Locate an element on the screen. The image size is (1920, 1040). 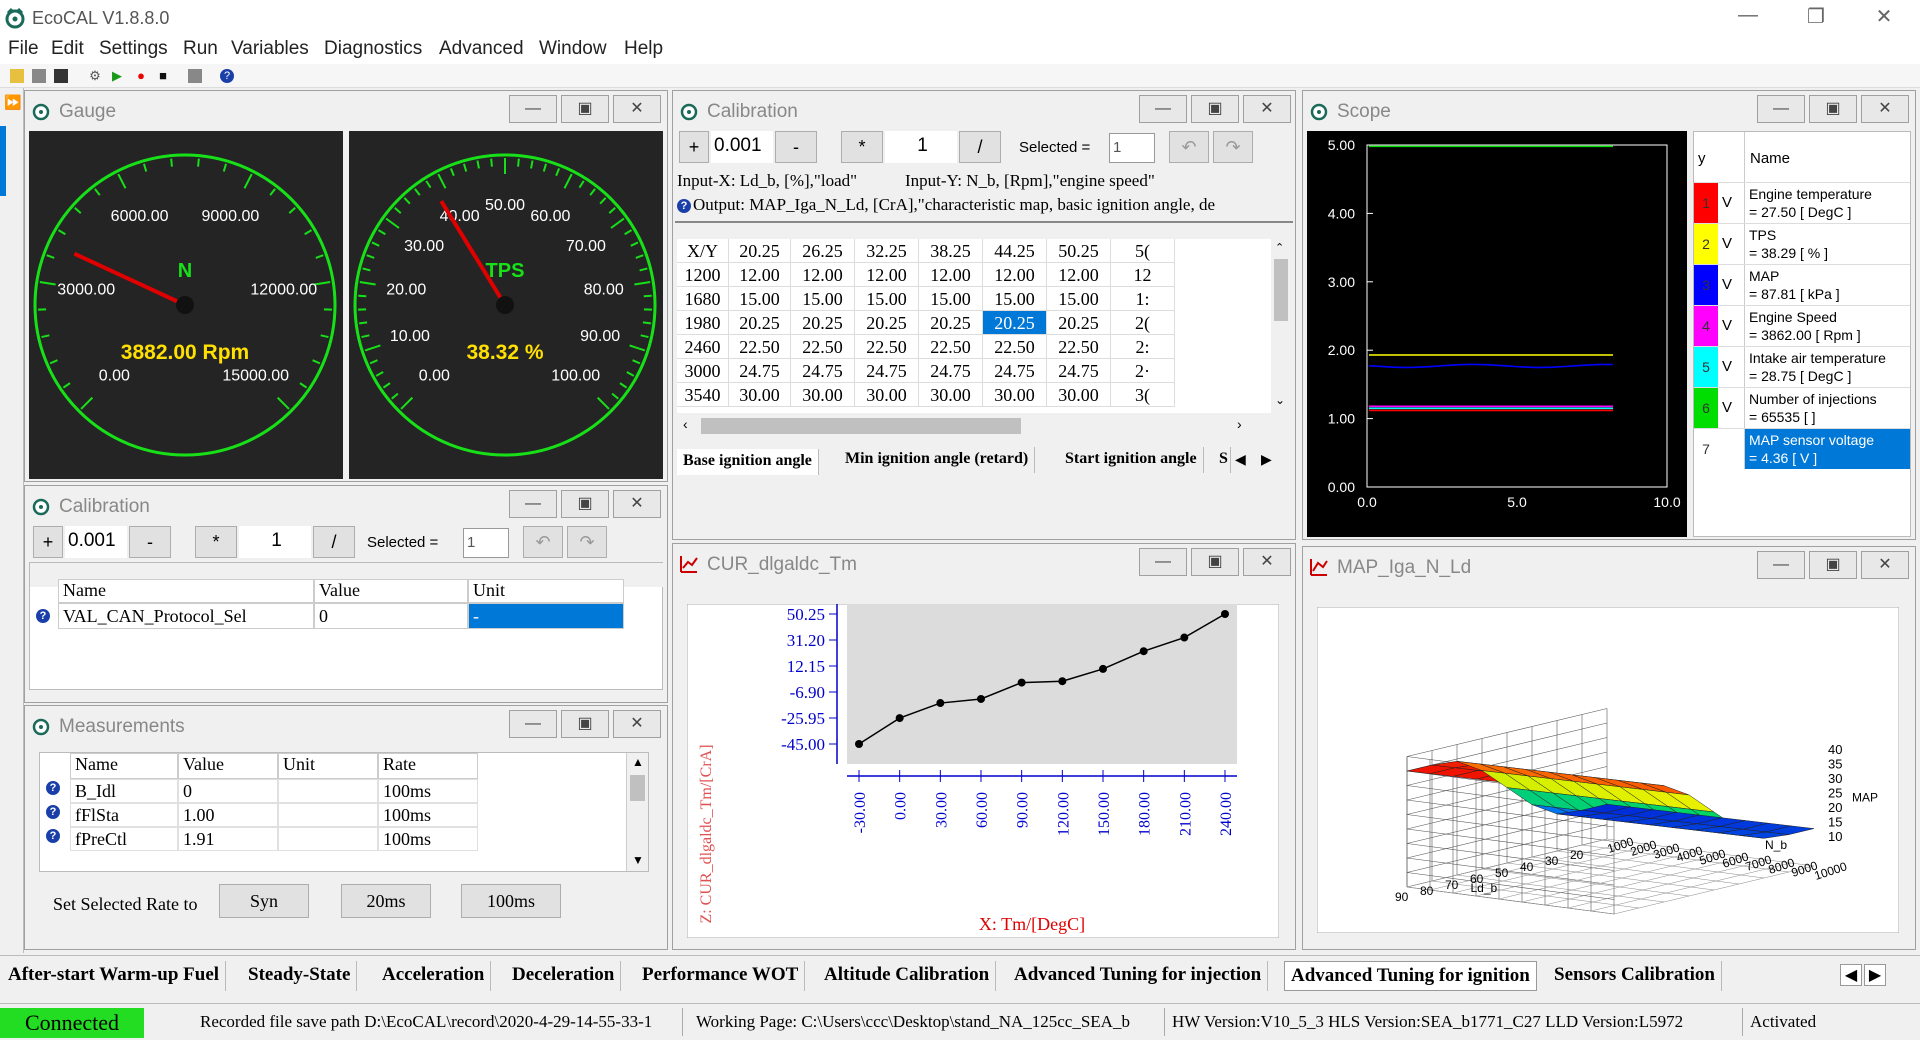
scope-signal-row: 7 MAP sensor voltage = 4.36 [ V ] is located at coordinates (1802, 448).